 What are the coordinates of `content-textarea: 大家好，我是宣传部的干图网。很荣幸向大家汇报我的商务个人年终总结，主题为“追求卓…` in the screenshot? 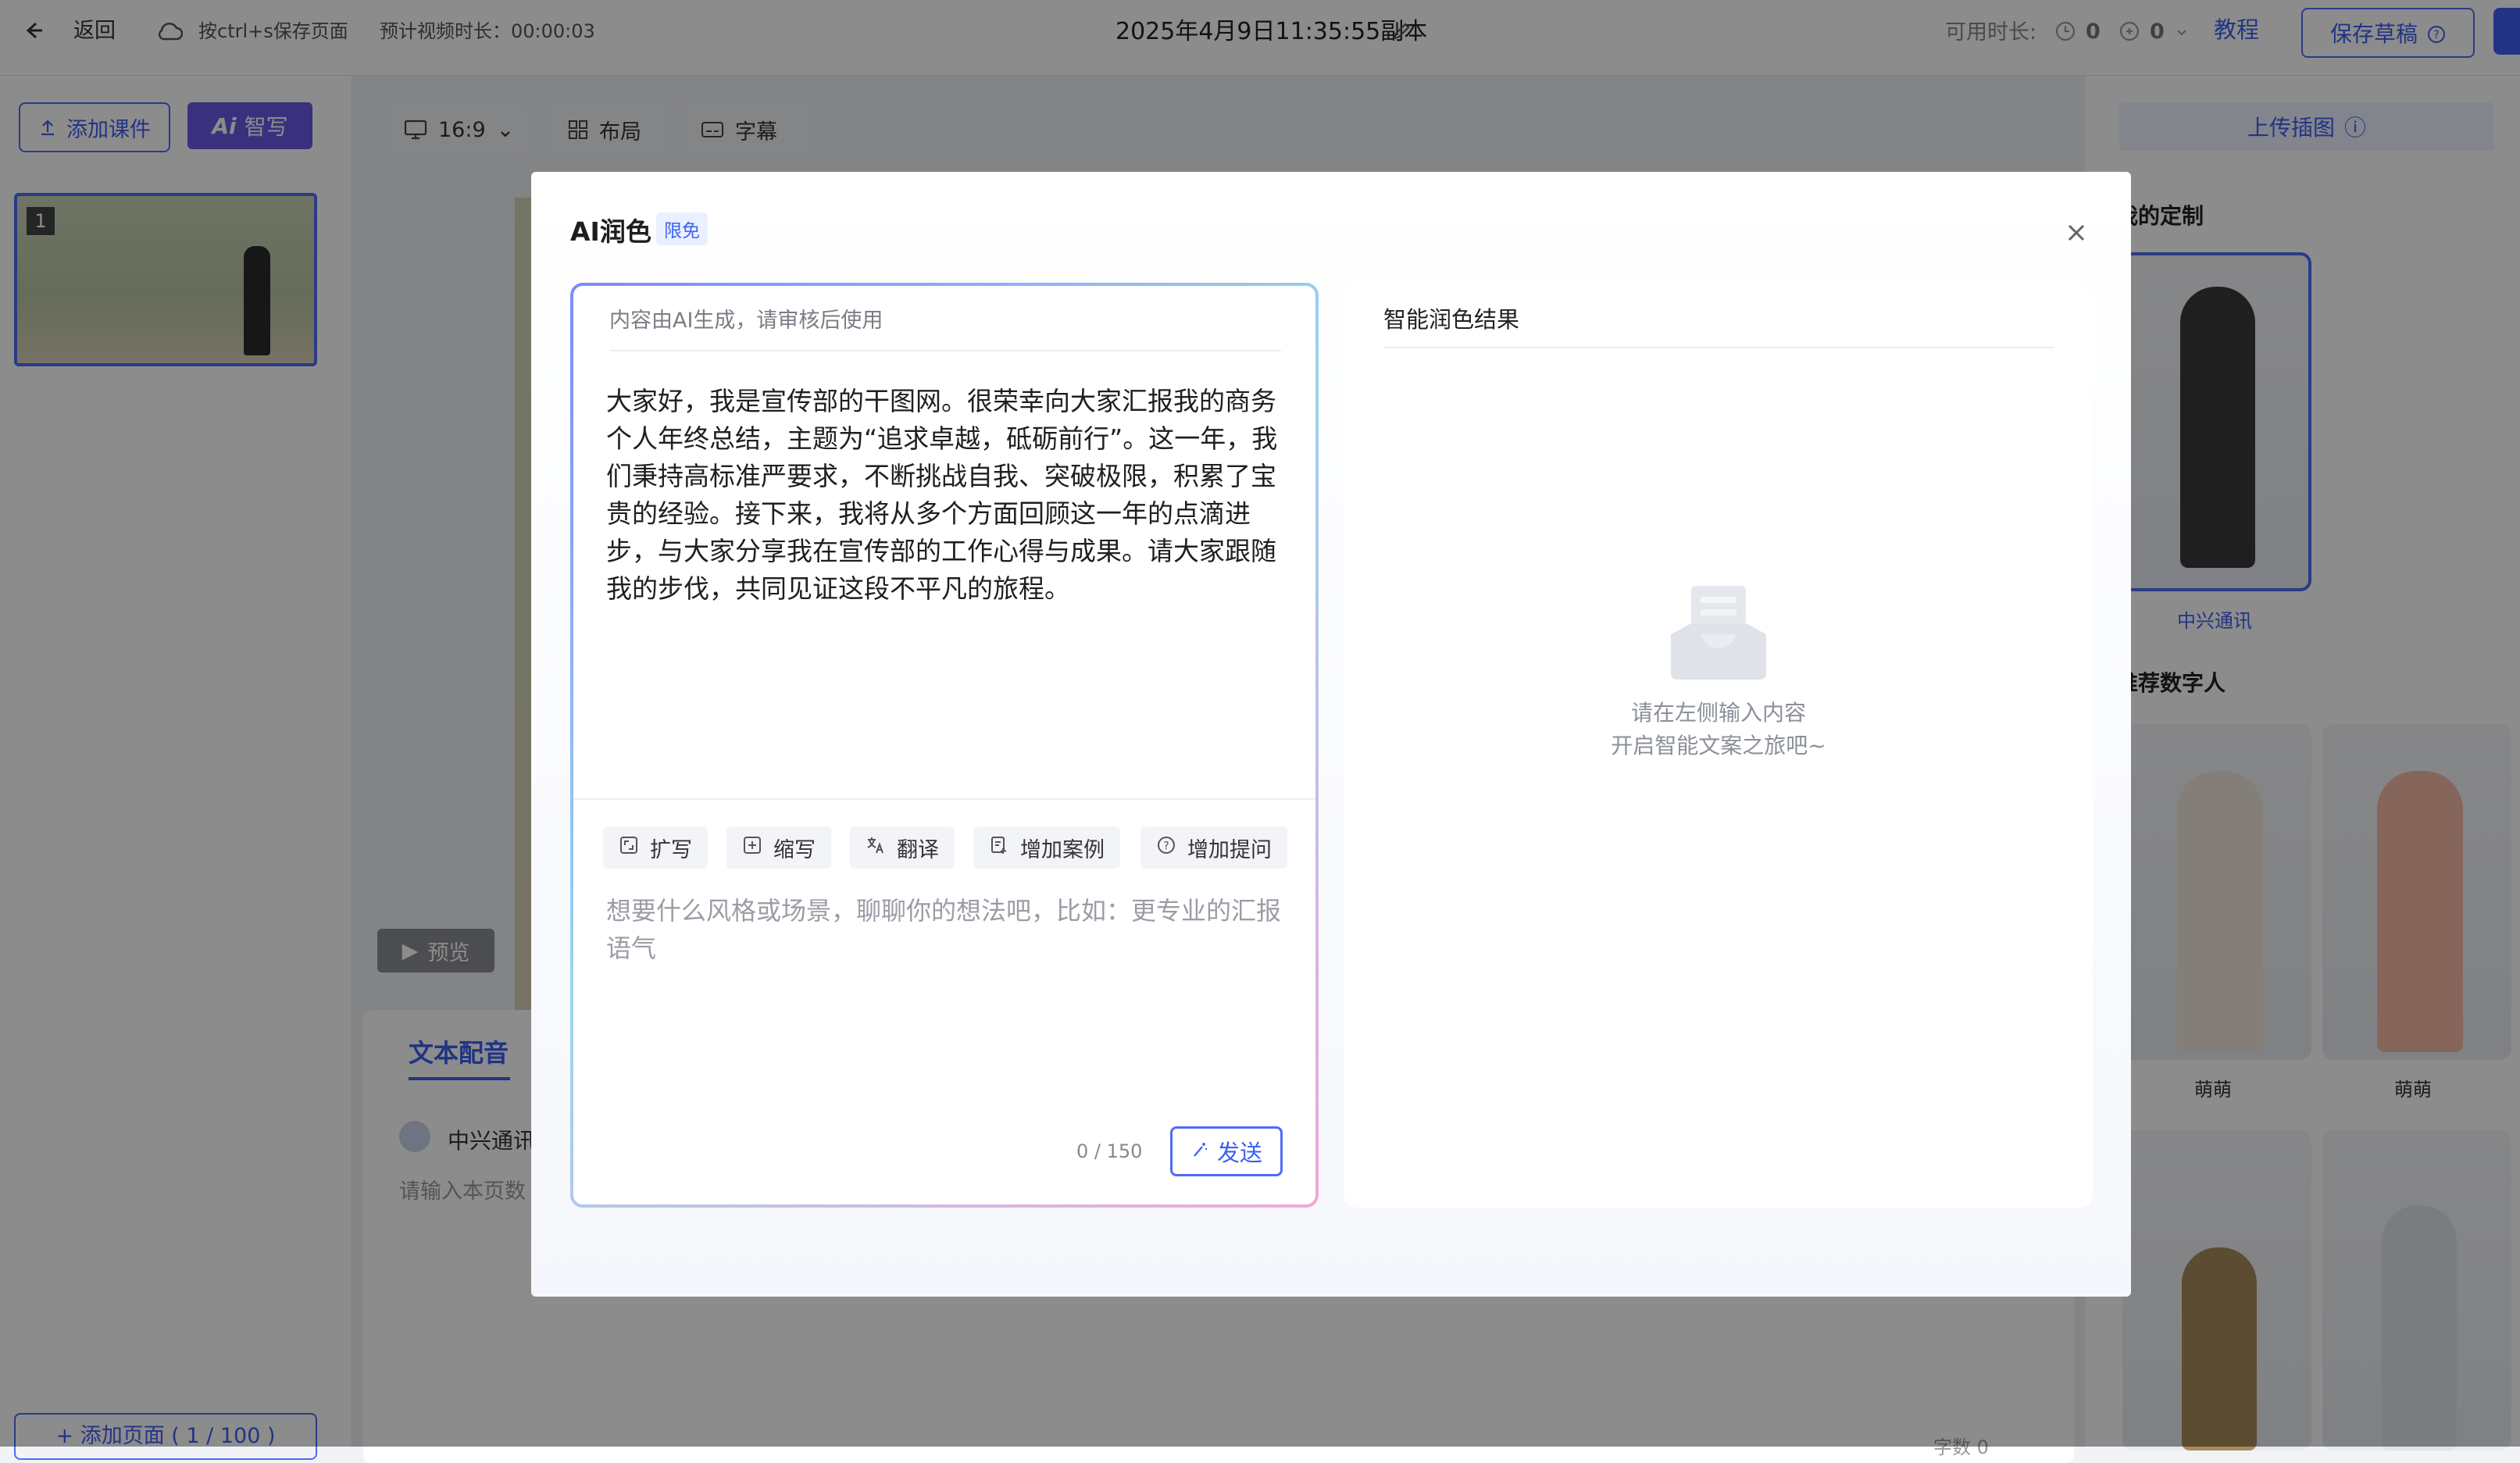 It's located at (946, 495).